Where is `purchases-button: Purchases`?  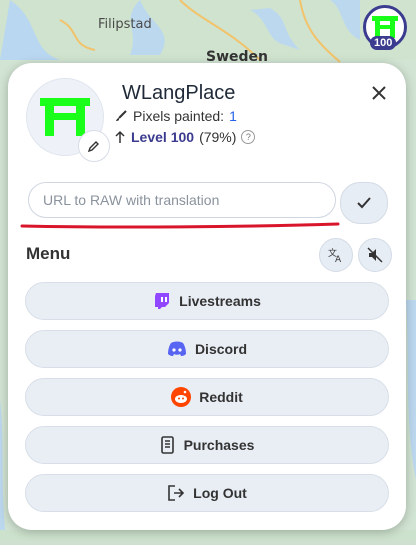
purchases-button: Purchases is located at coordinates (207, 445).